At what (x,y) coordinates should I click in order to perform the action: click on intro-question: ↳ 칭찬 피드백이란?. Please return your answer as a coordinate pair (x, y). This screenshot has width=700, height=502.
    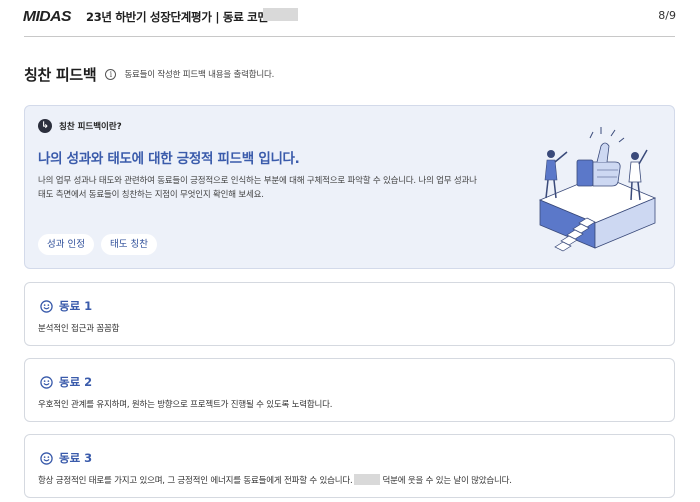
    Looking at the image, I should click on (80, 126).